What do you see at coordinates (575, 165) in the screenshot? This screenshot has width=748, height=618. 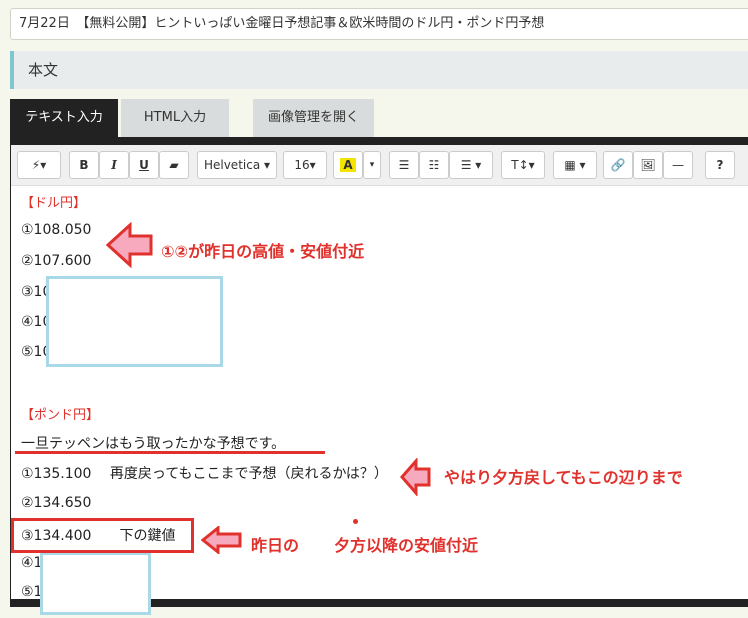 I see `table-dropdown: ▦ ▾` at bounding box center [575, 165].